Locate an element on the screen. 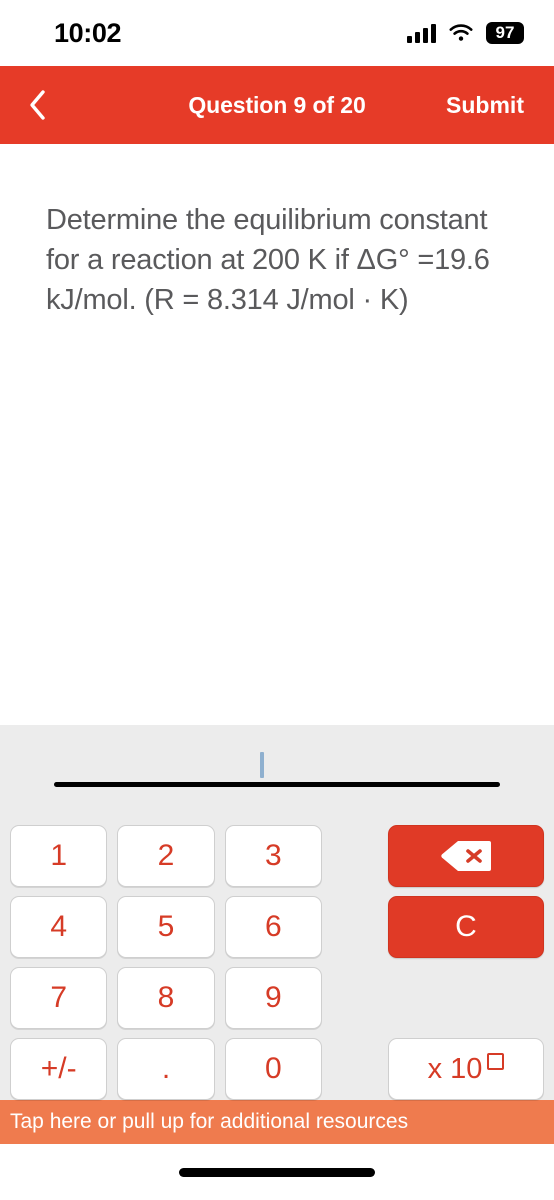 Image resolution: width=554 pixels, height=1200 pixels. wifi-icon is located at coordinates (461, 33).